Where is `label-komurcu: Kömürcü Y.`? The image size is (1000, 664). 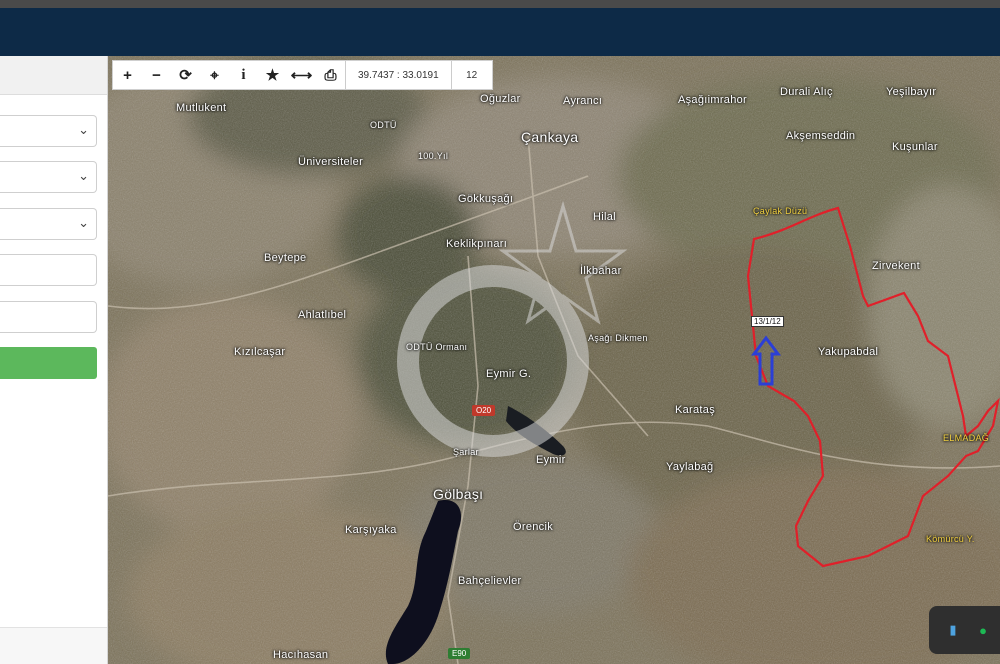 label-komurcu: Kömürcü Y. is located at coordinates (950, 539).